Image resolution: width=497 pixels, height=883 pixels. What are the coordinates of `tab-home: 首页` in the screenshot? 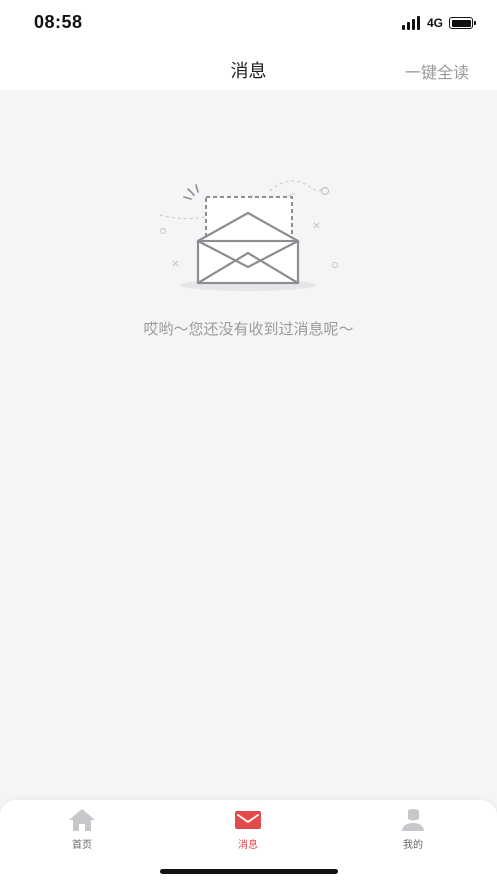 It's located at (82, 829).